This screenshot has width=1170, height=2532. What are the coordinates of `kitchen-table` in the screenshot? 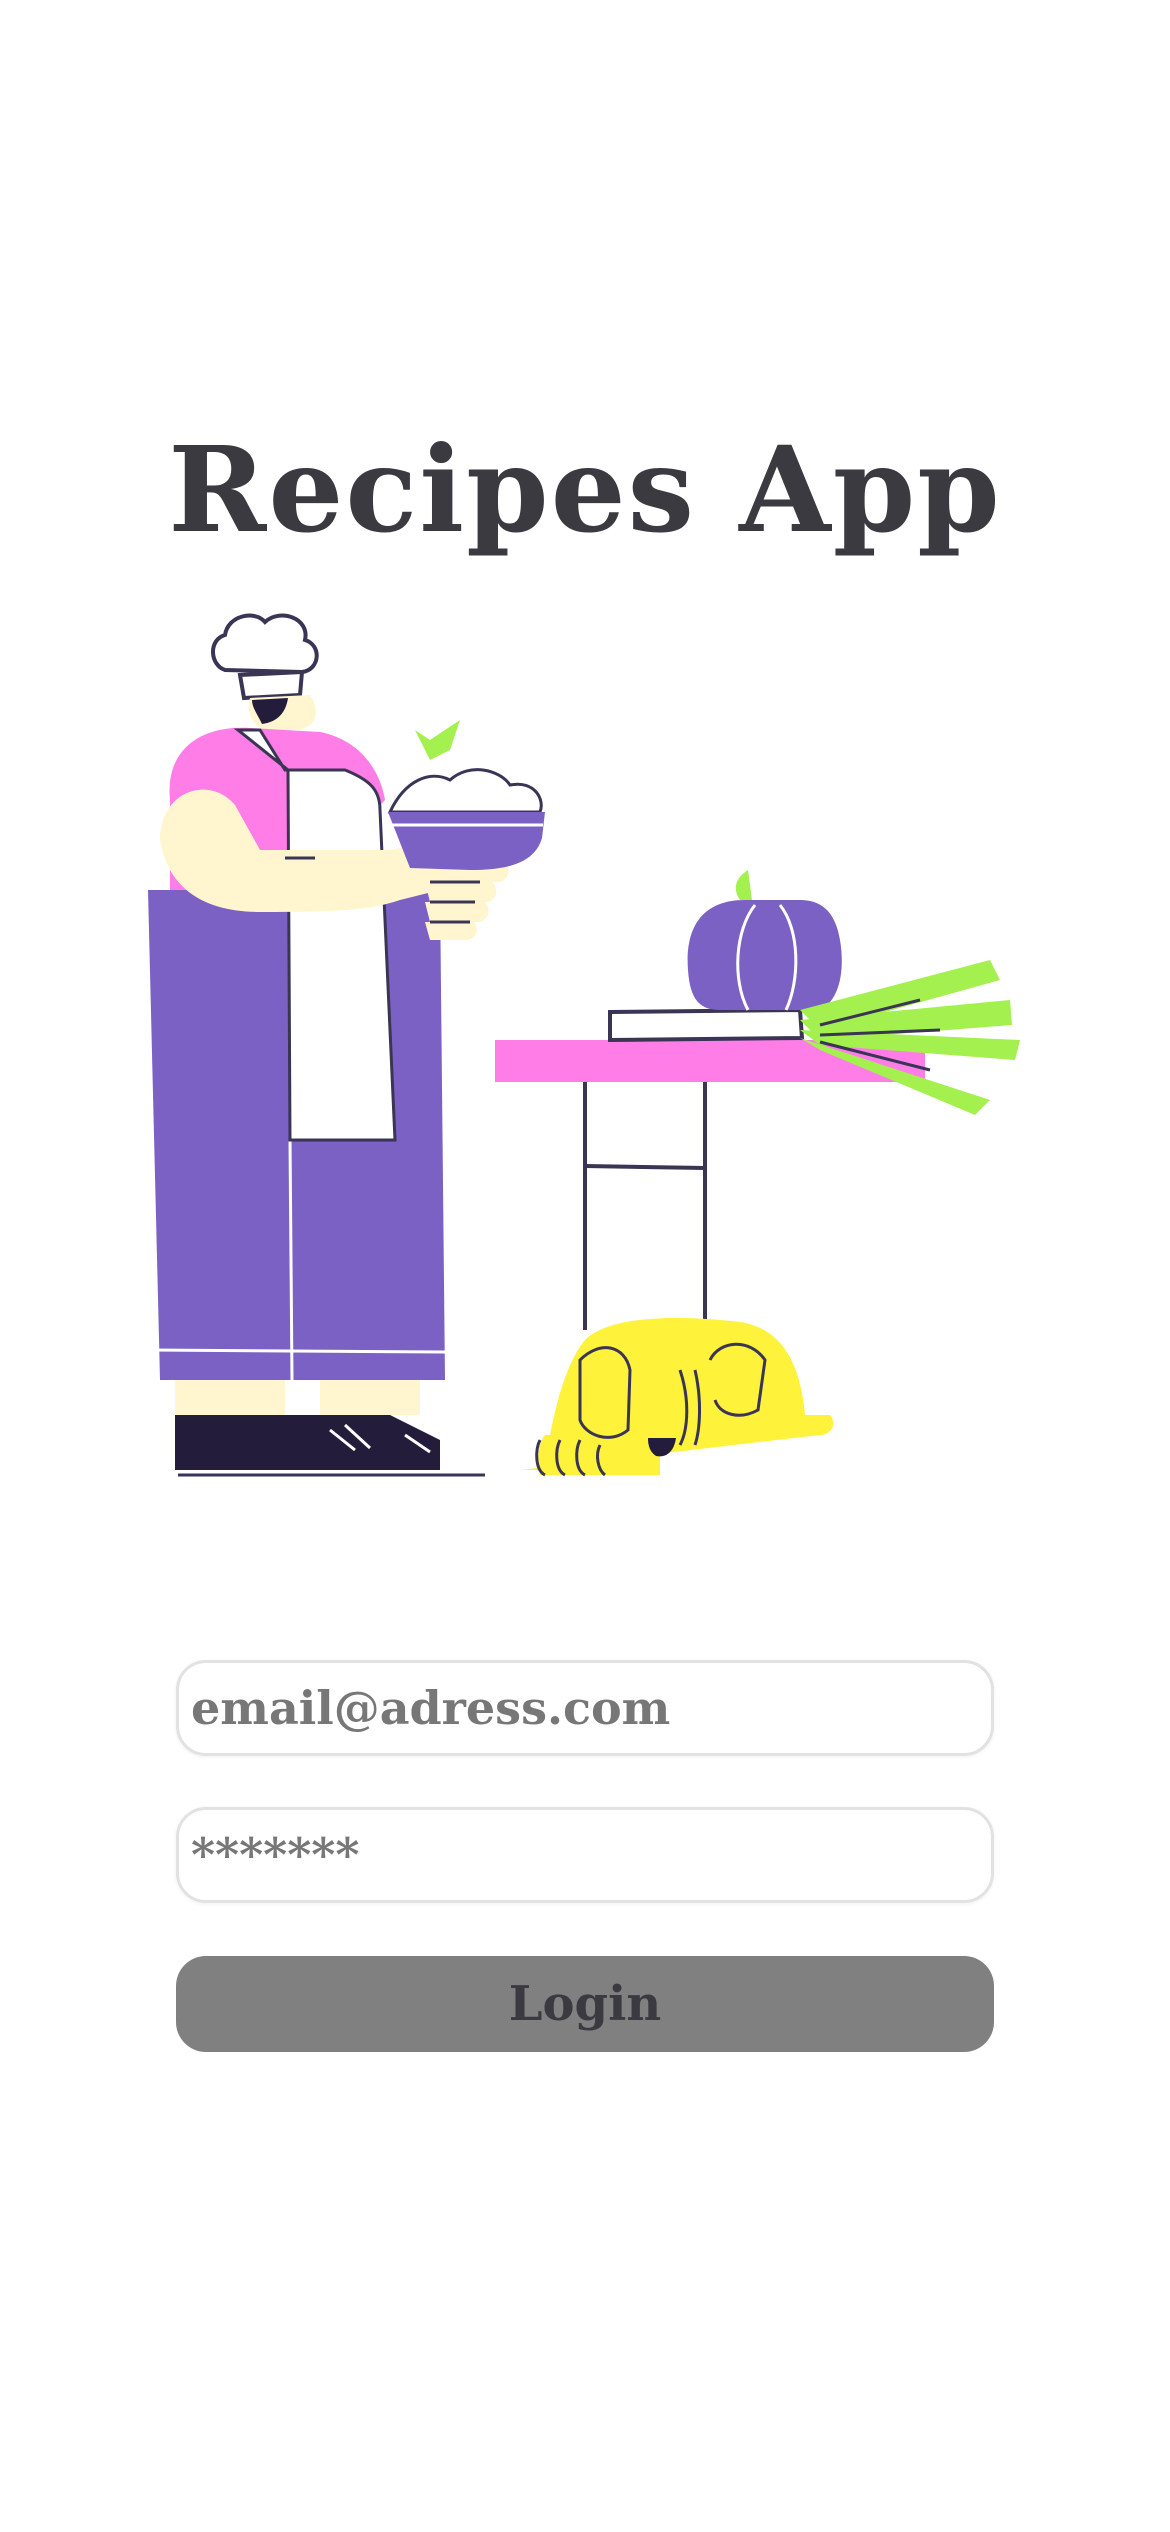 It's located at (757, 1100).